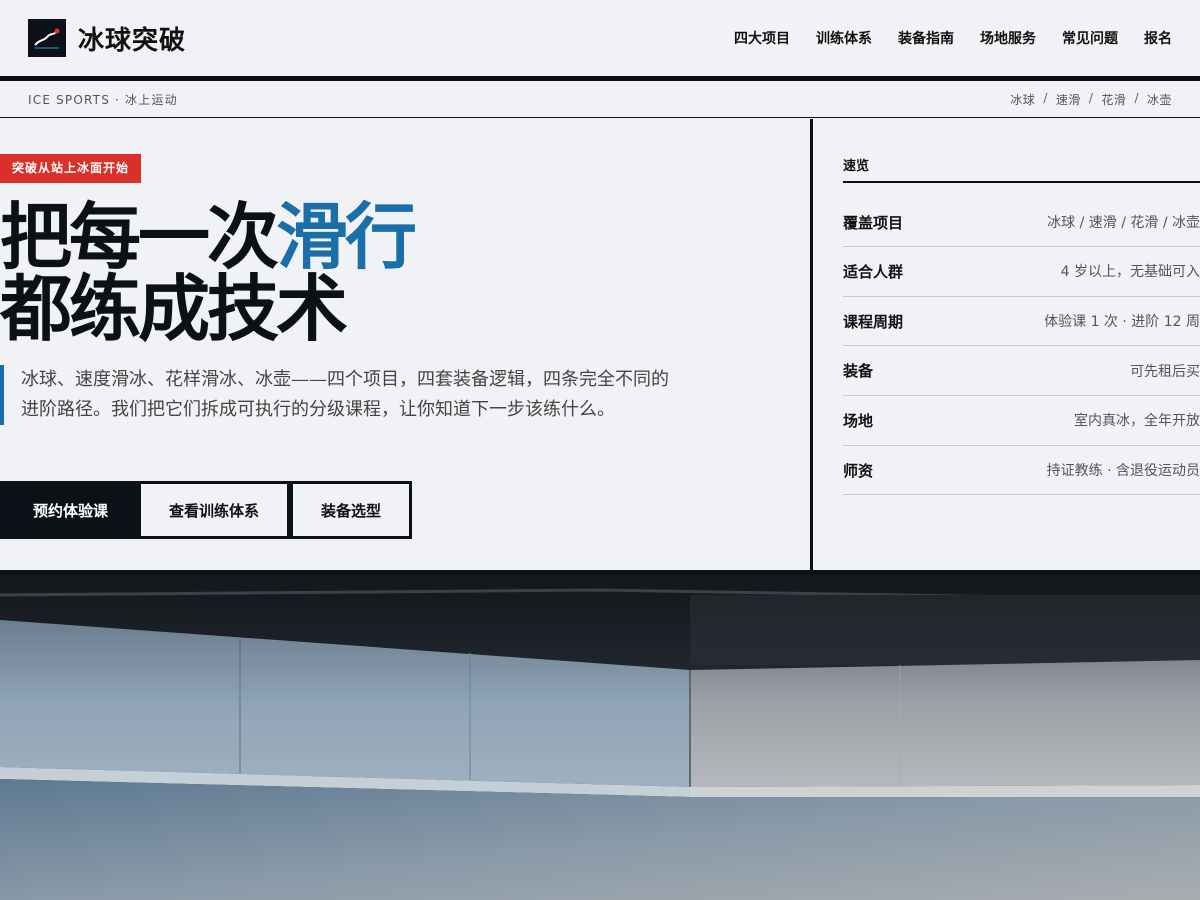 The width and height of the screenshot is (1200, 900). I want to click on overview-value: 室内真冰，全年开放, so click(1137, 421).